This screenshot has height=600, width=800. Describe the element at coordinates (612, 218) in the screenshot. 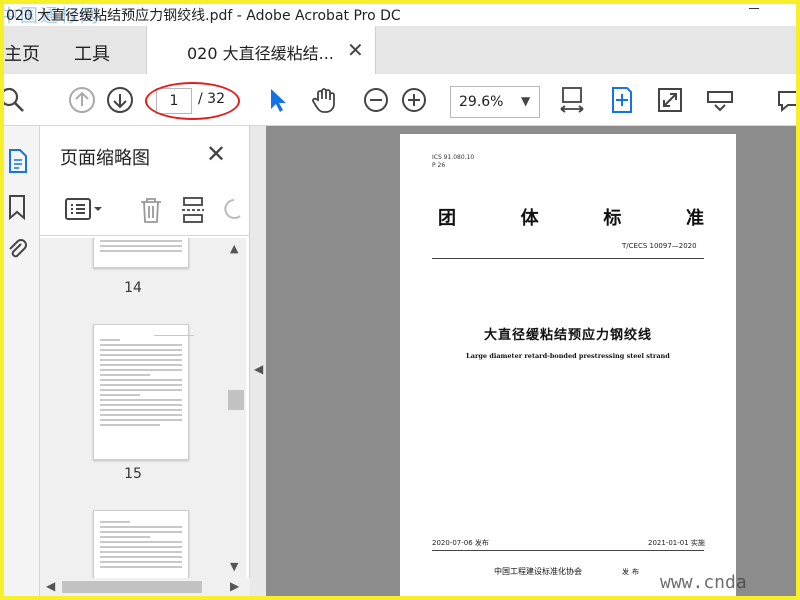

I see `heading-char: 标` at that location.